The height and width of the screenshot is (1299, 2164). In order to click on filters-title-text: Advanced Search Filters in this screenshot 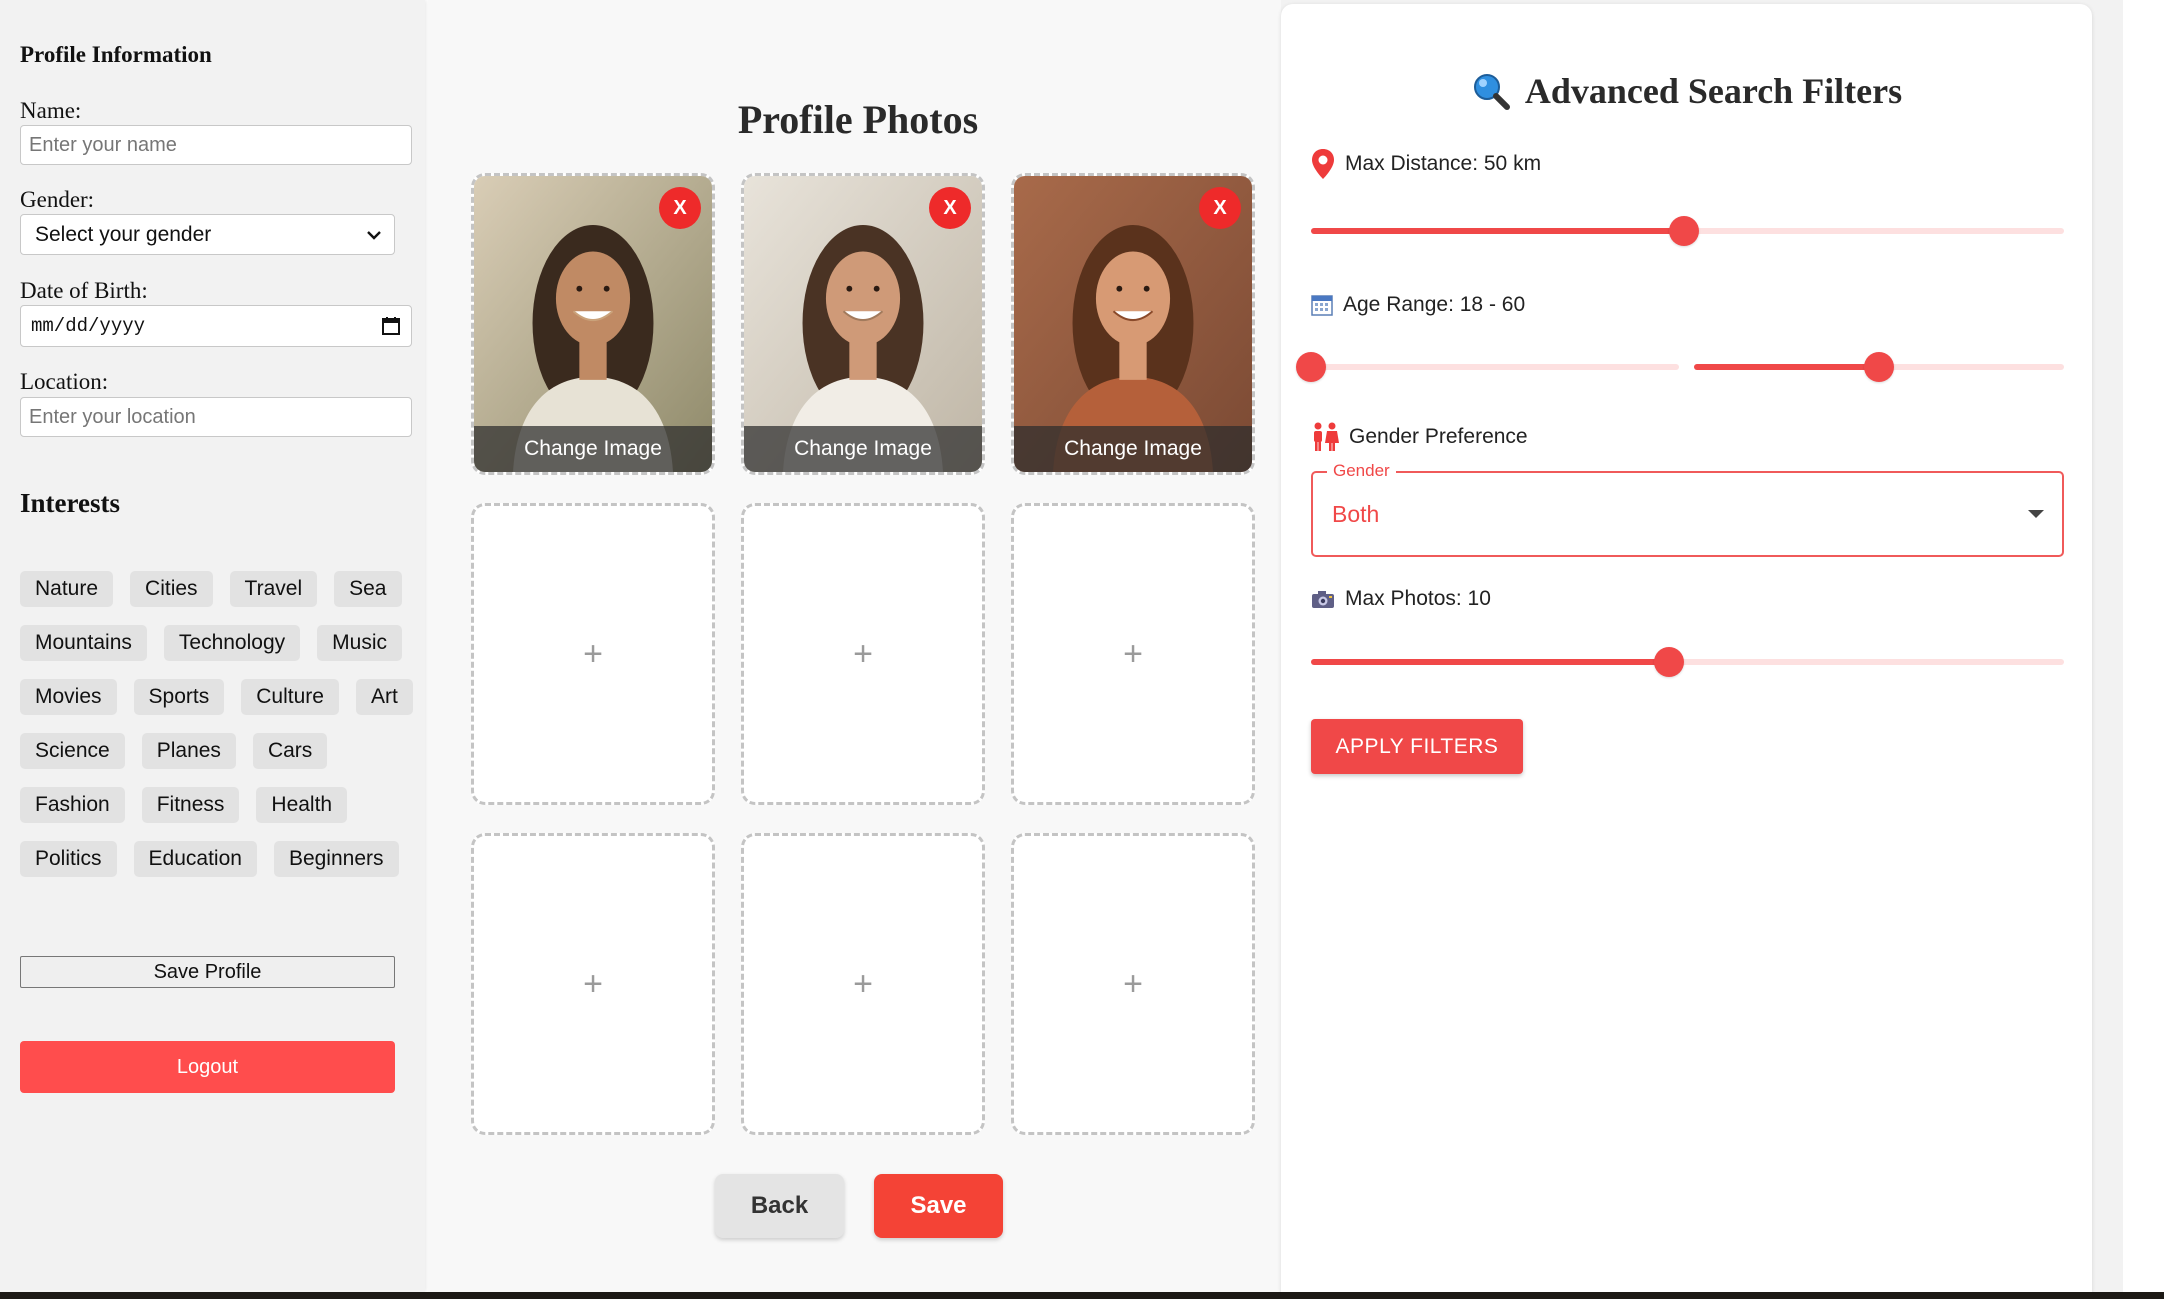, I will do `click(1713, 91)`.